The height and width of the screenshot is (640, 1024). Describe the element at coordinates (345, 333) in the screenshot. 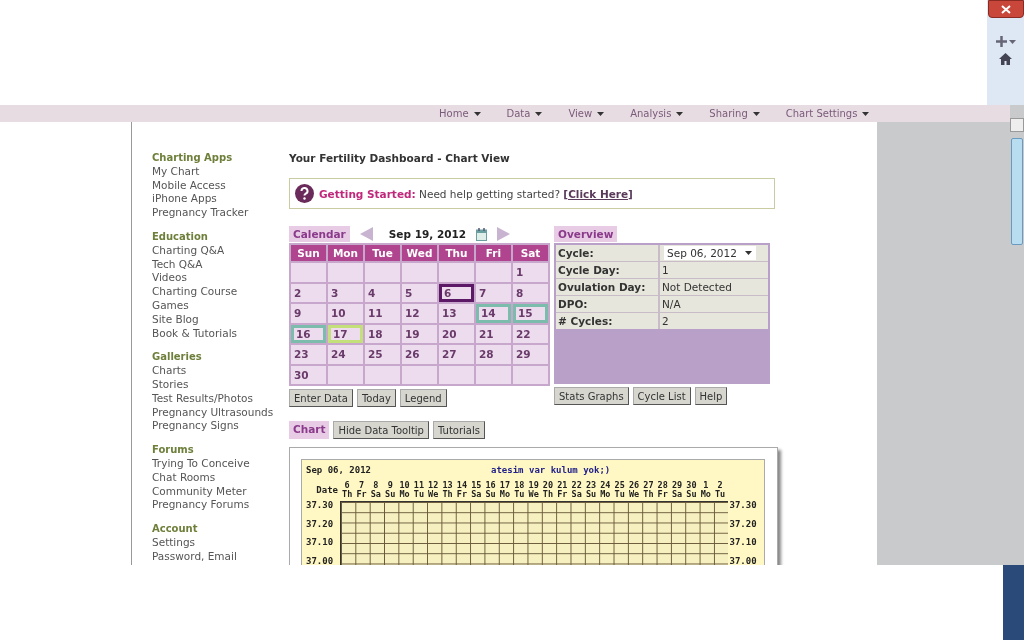

I see `calendar-day: 17` at that location.